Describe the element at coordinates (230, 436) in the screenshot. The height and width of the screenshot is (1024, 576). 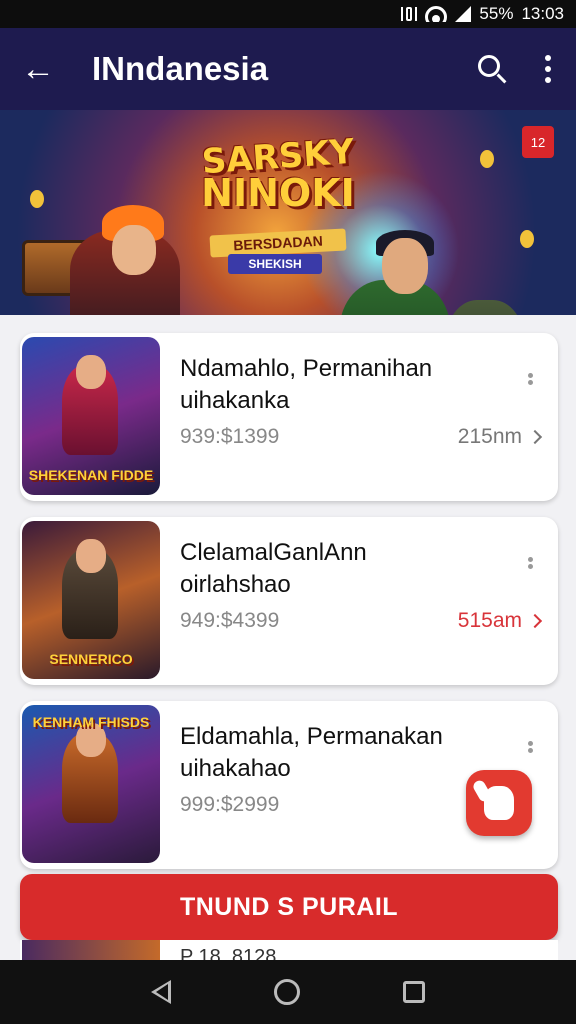
I see `item-price: 939:$1399` at that location.